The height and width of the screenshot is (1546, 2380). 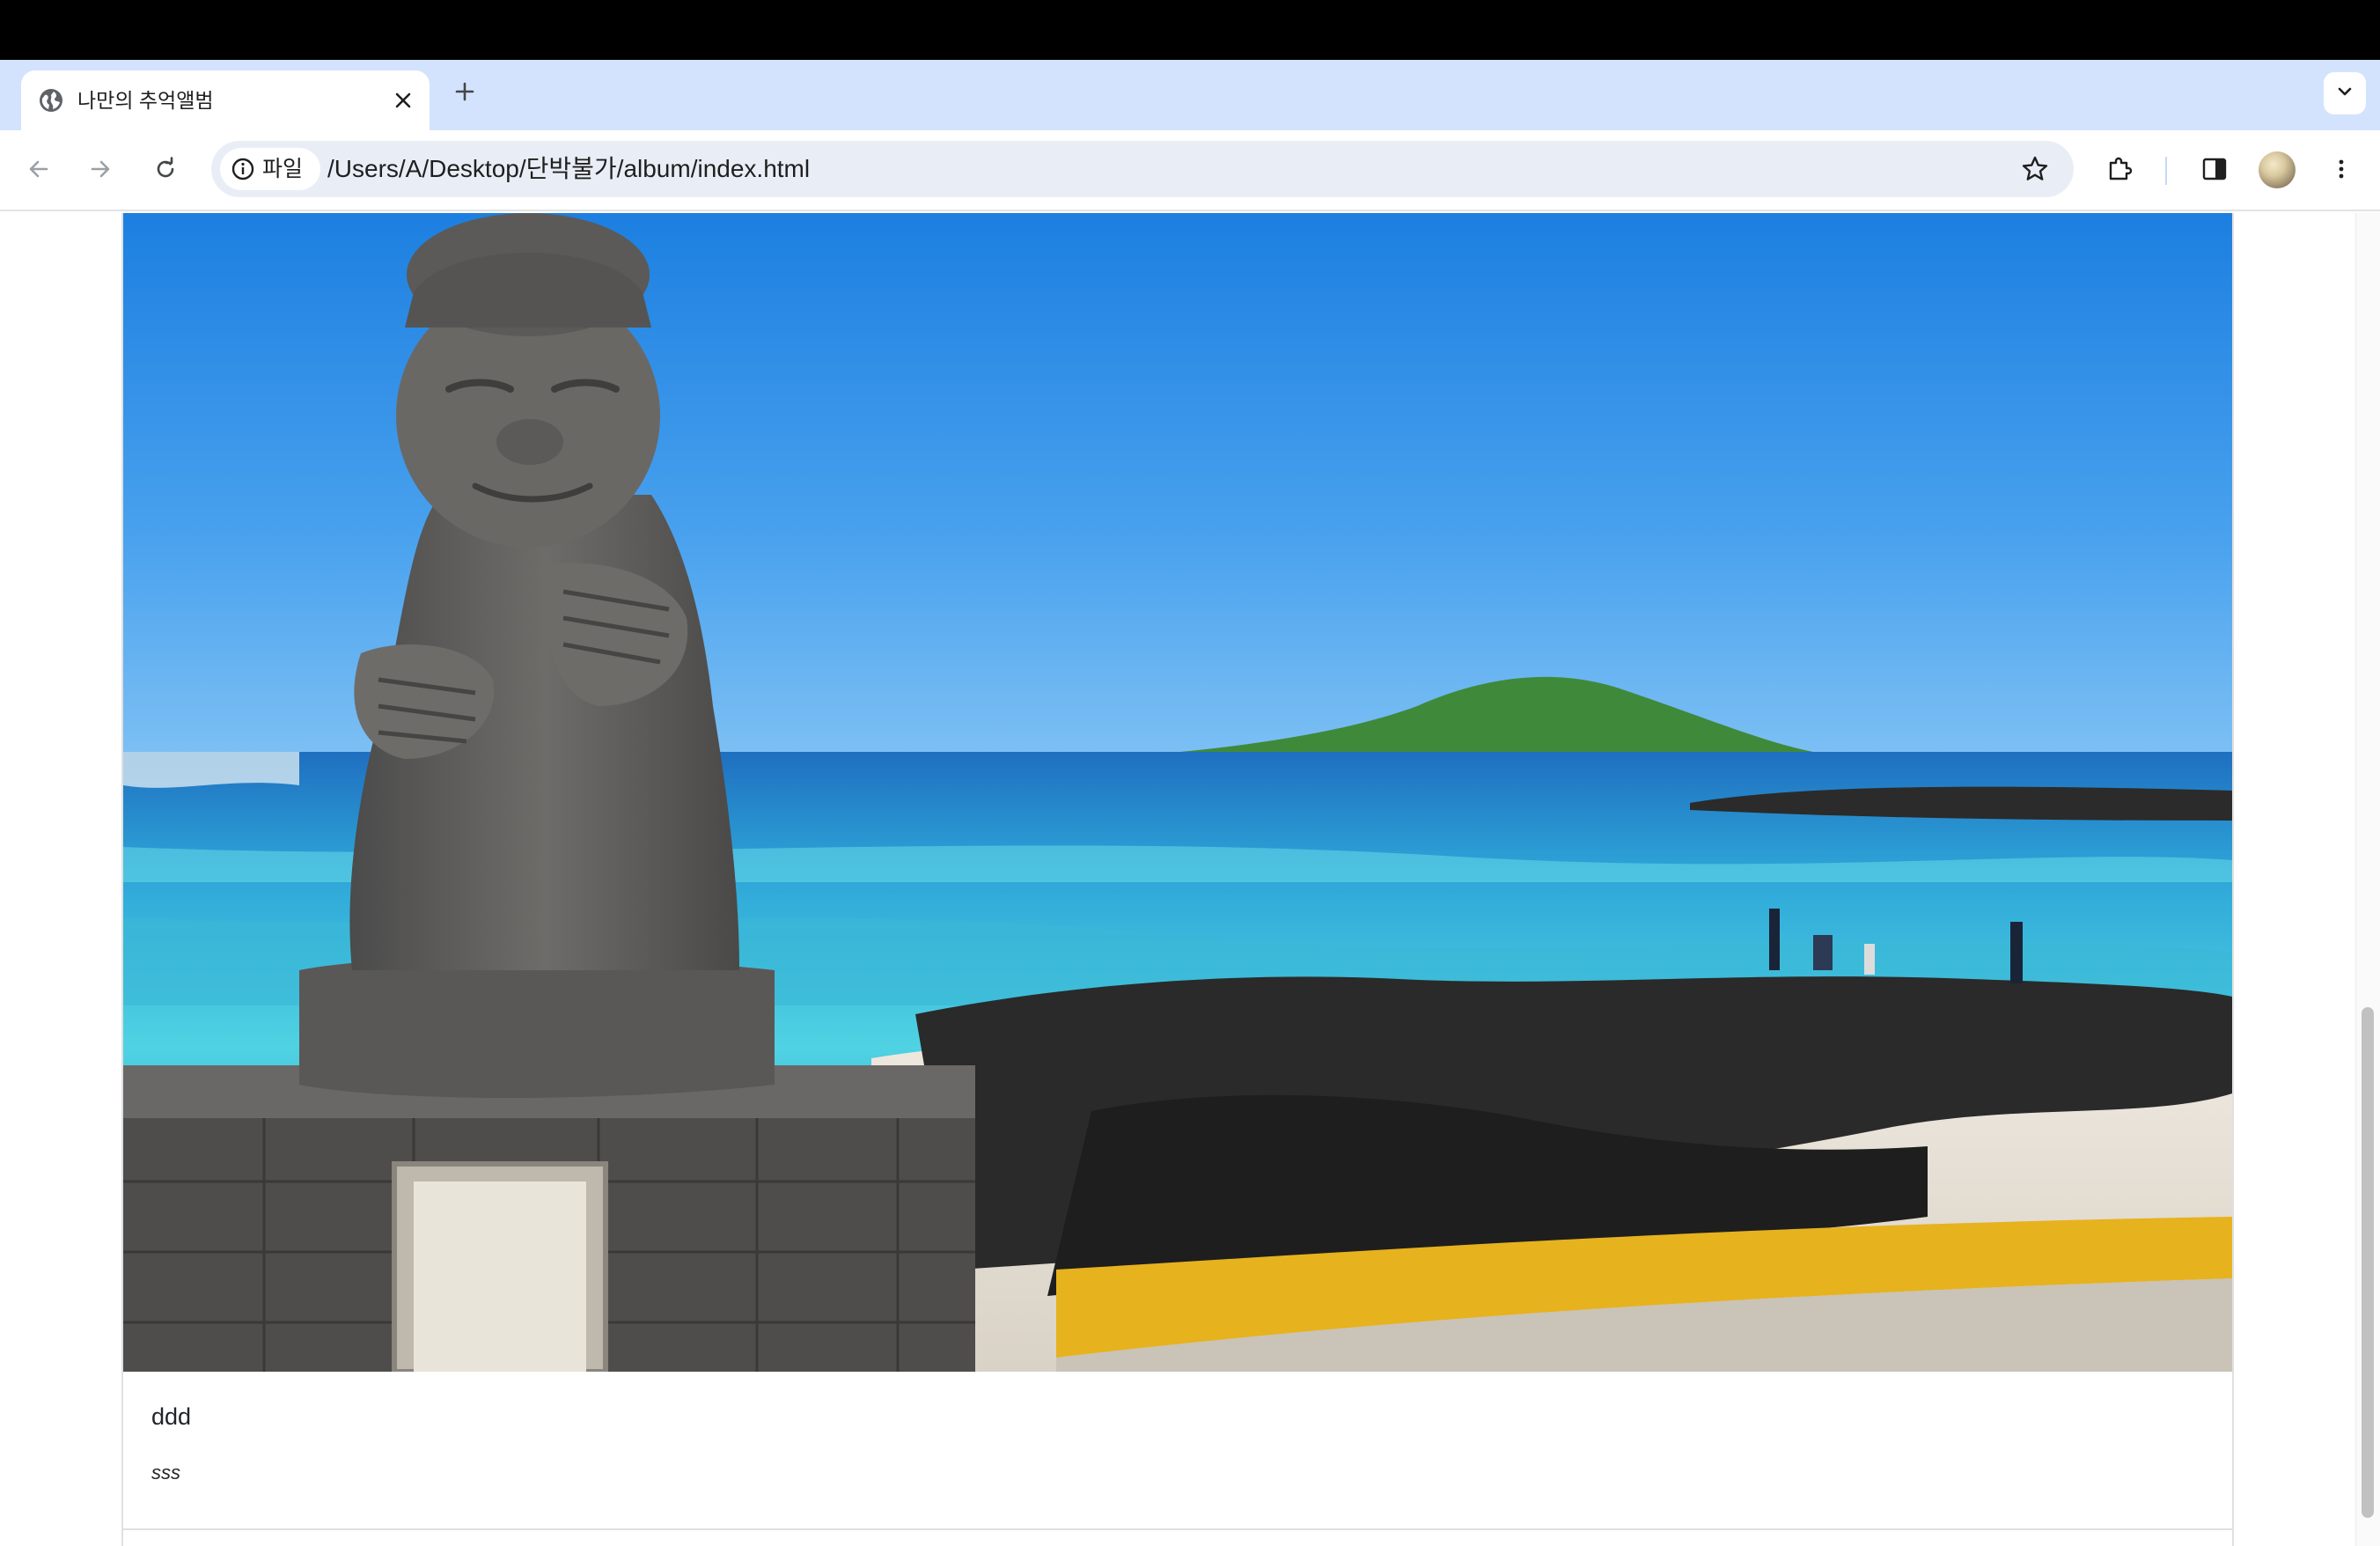 What do you see at coordinates (243, 169) in the screenshot?
I see `info-icon` at bounding box center [243, 169].